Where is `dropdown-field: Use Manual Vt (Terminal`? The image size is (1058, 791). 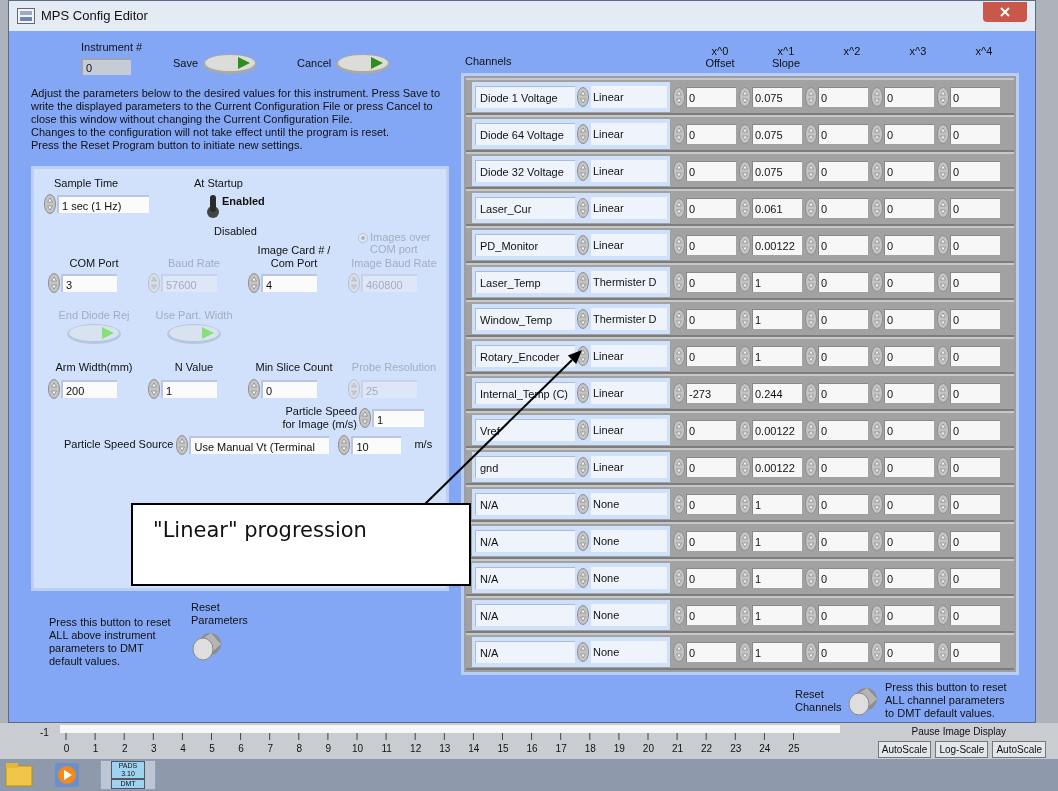
dropdown-field: Use Manual Vt (Terminal is located at coordinates (259, 444).